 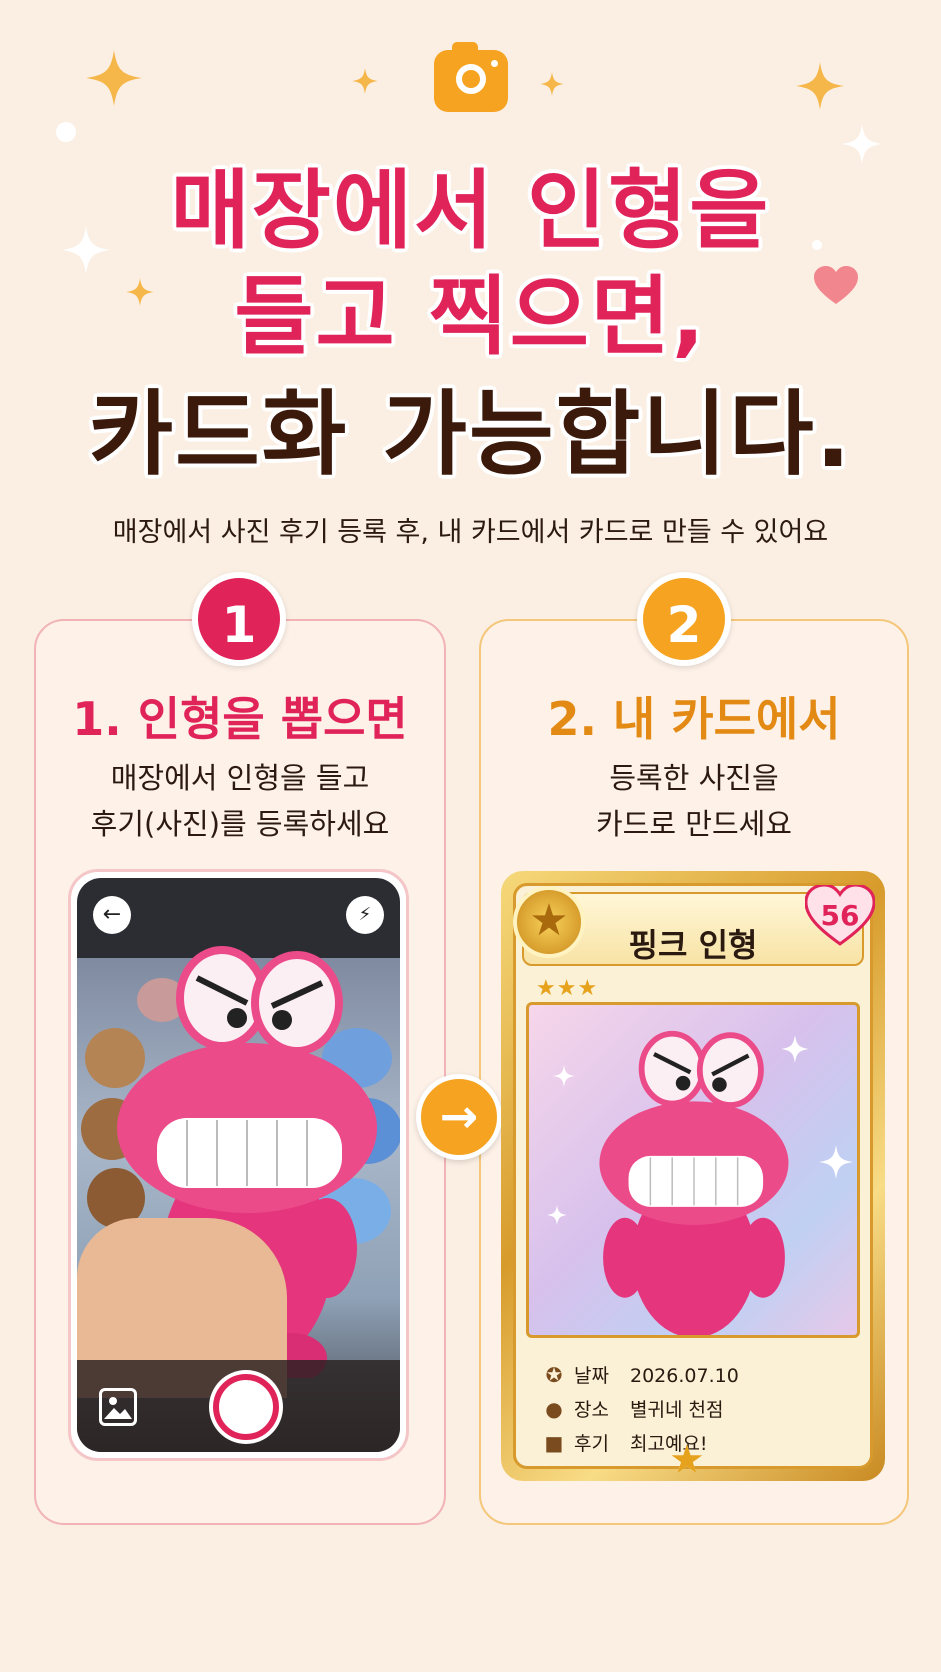 I want to click on step-1-description: 매장에서 인형을 들고 후기(사진)를 등록하세요, so click(x=240, y=801).